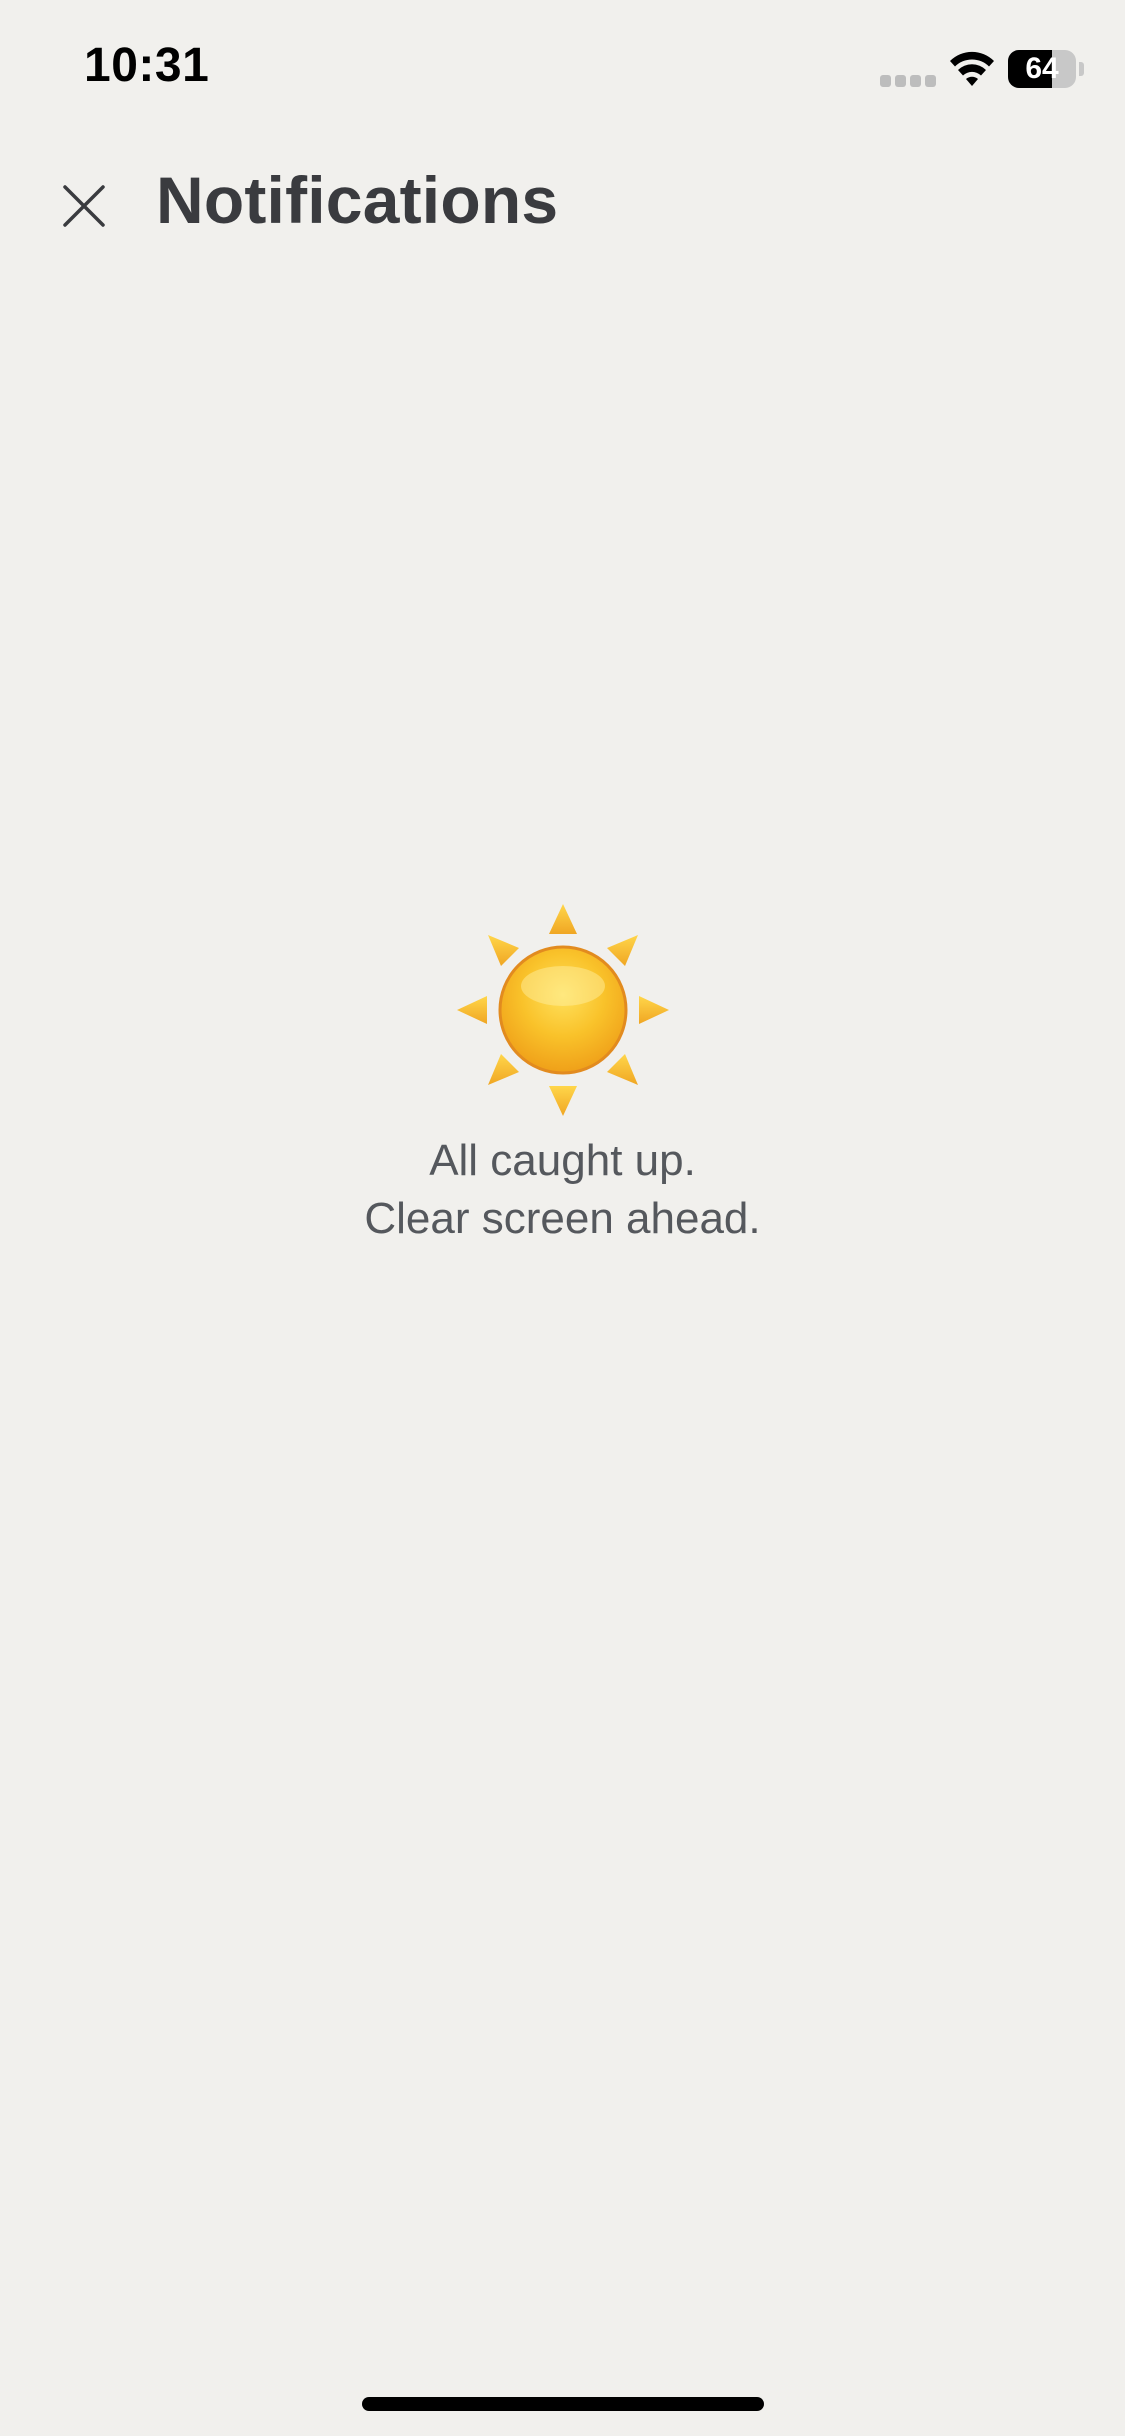 The height and width of the screenshot is (2436, 1125). Describe the element at coordinates (562, 205) in the screenshot. I see `header: Notifications` at that location.